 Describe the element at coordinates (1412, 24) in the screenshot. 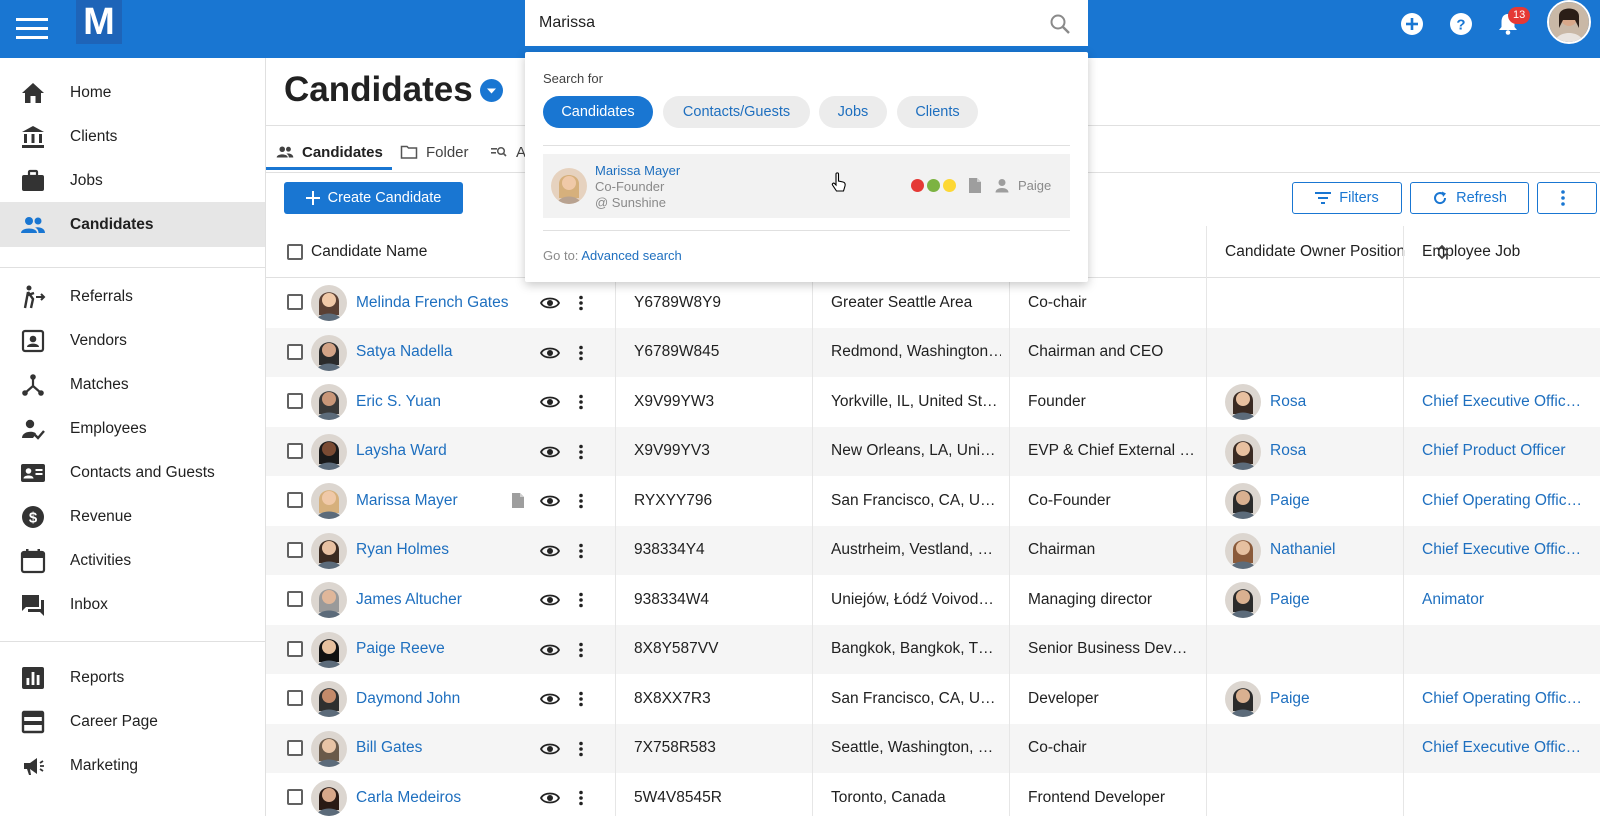

I see `add-circle-icon` at that location.